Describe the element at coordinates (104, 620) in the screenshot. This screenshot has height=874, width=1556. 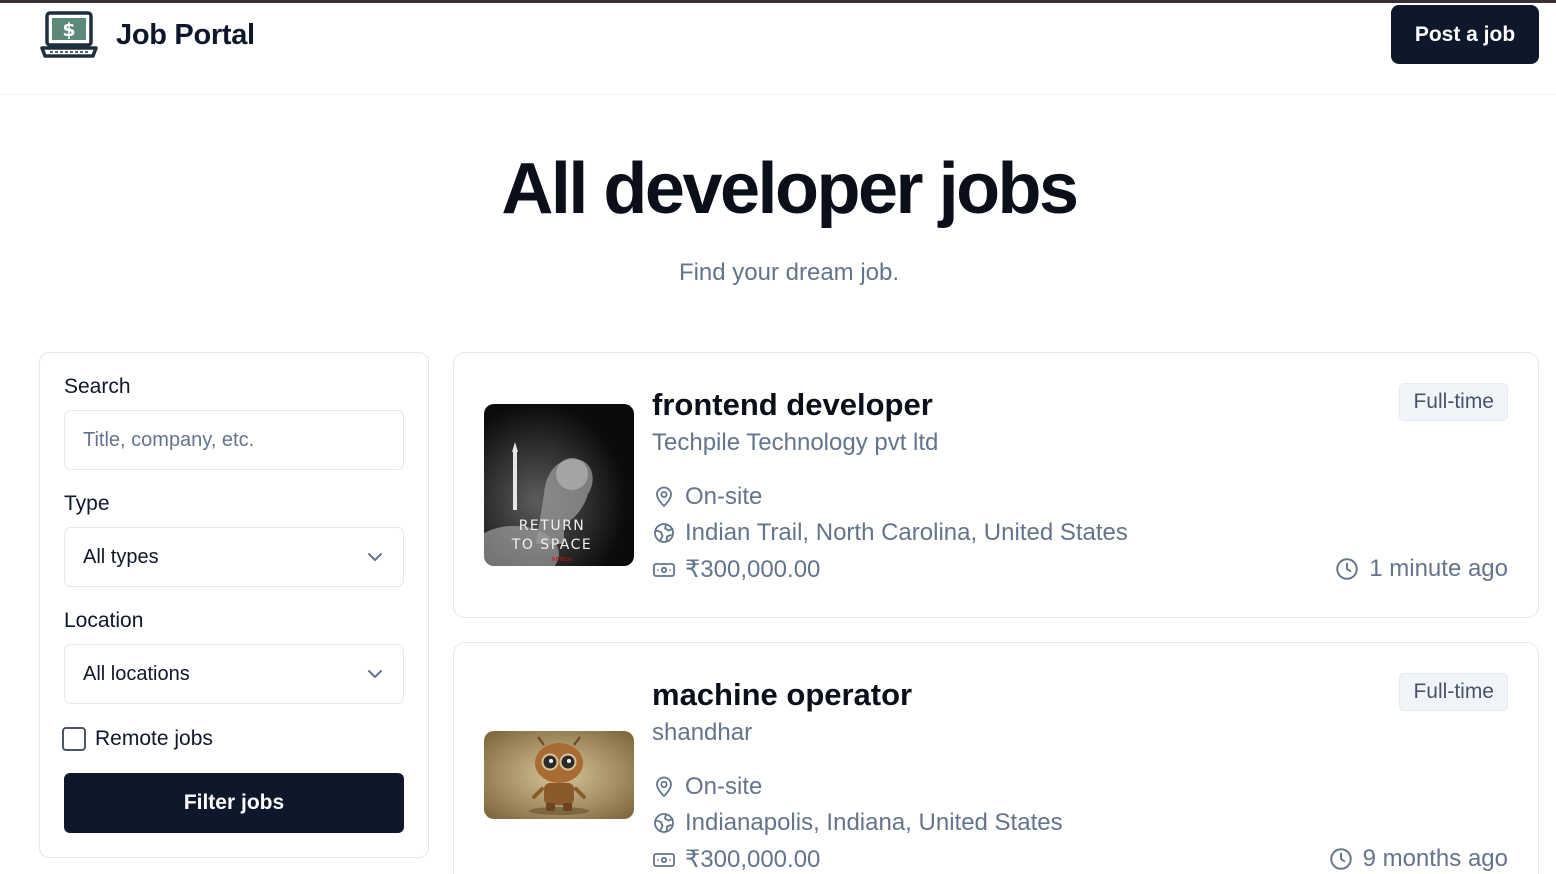
I see `location-label: Location` at that location.